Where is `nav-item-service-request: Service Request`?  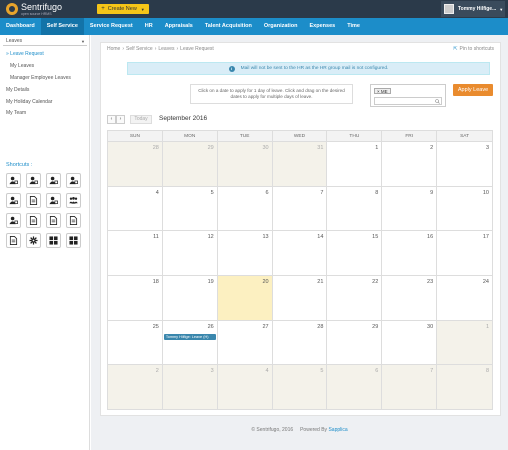
nav-item-service-request: Service Request is located at coordinates (111, 26).